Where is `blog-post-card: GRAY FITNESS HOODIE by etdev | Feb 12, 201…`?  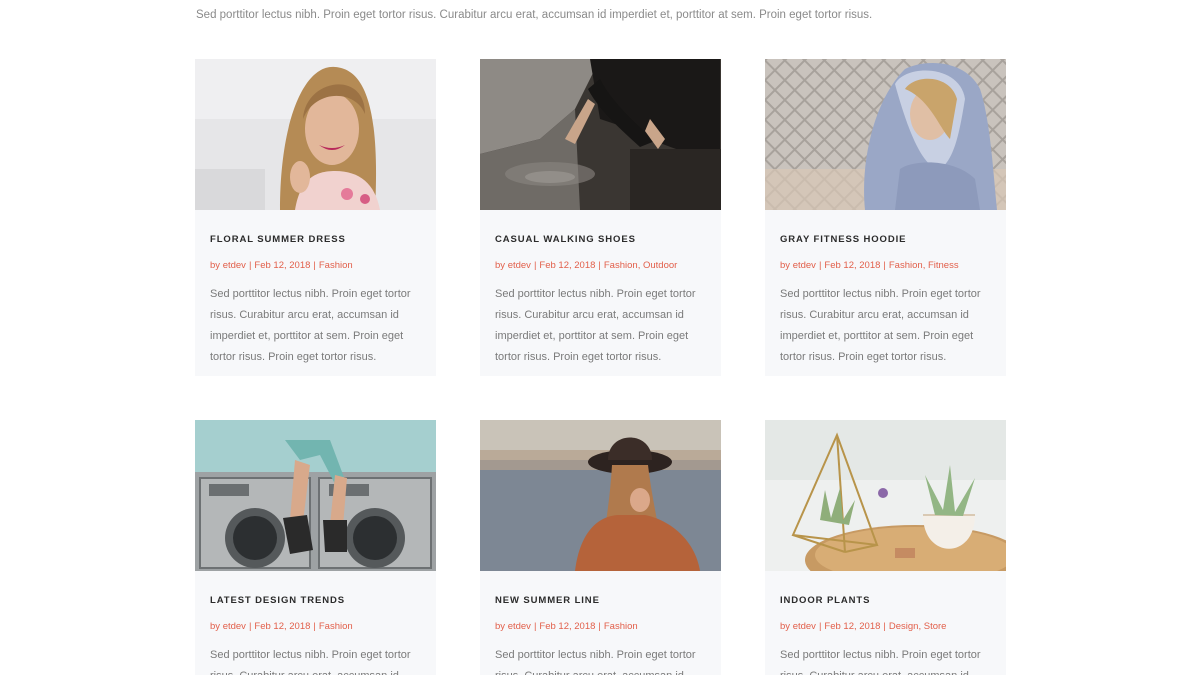
blog-post-card: GRAY FITNESS HOODIE by etdev | Feb 12, 201… is located at coordinates (885, 217).